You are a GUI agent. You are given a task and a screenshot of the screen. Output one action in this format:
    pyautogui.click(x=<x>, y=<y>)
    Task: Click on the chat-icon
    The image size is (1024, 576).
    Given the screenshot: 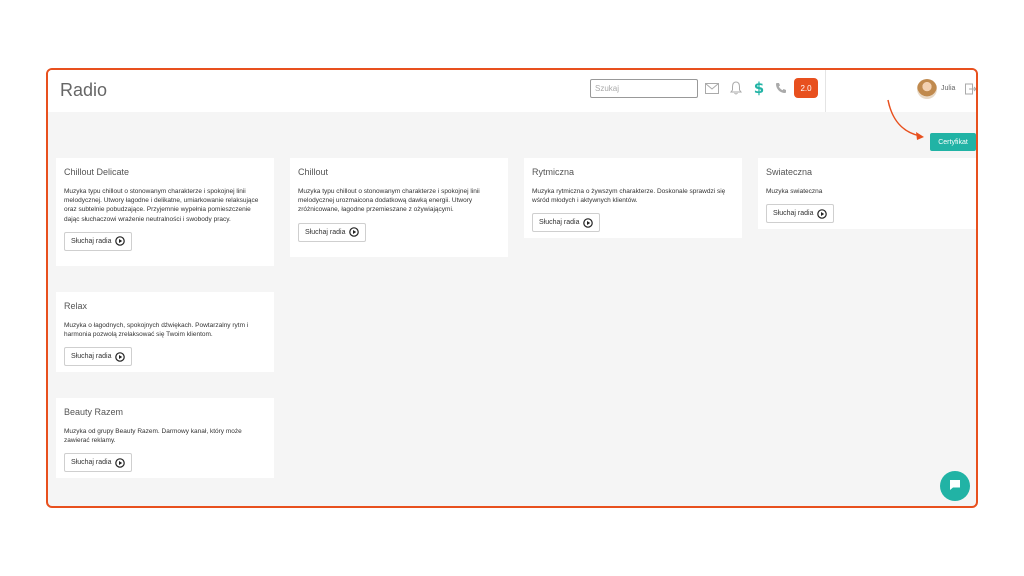 What is the action you would take?
    pyautogui.click(x=955, y=486)
    